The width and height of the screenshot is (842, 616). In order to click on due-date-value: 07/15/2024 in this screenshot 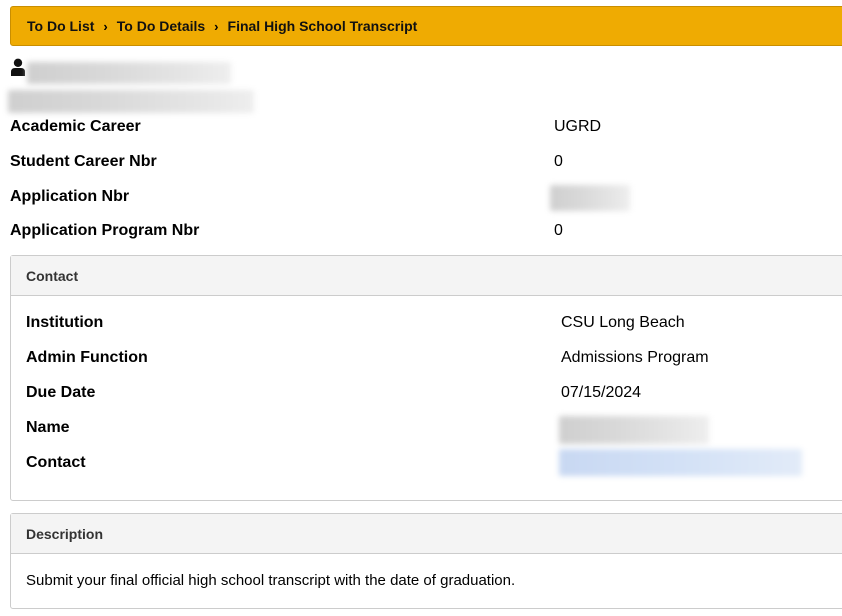, I will do `click(601, 392)`.